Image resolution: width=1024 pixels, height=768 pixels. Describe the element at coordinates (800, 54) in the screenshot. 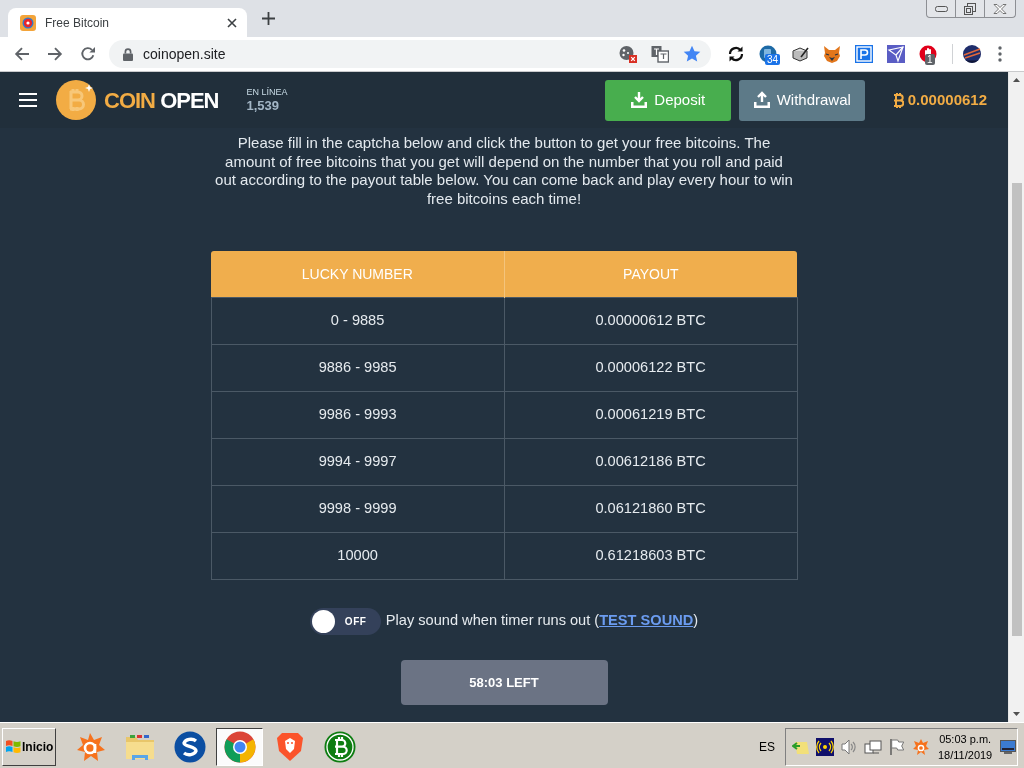

I see `pen-box-icon` at that location.